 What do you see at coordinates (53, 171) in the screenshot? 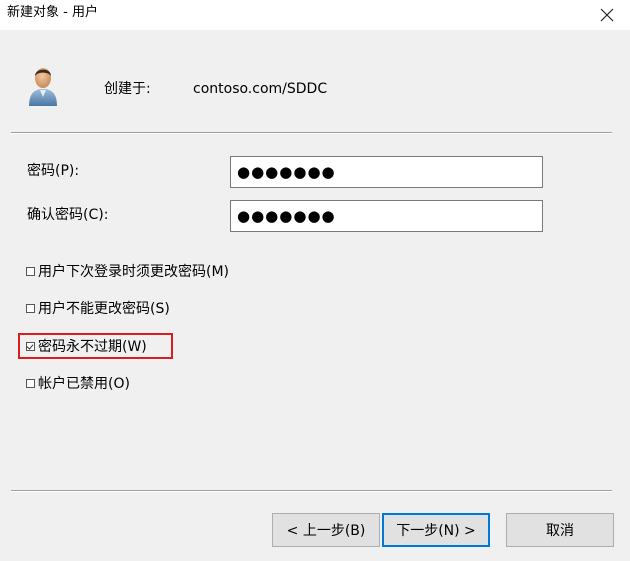
I see `password-label: 密码(P):` at bounding box center [53, 171].